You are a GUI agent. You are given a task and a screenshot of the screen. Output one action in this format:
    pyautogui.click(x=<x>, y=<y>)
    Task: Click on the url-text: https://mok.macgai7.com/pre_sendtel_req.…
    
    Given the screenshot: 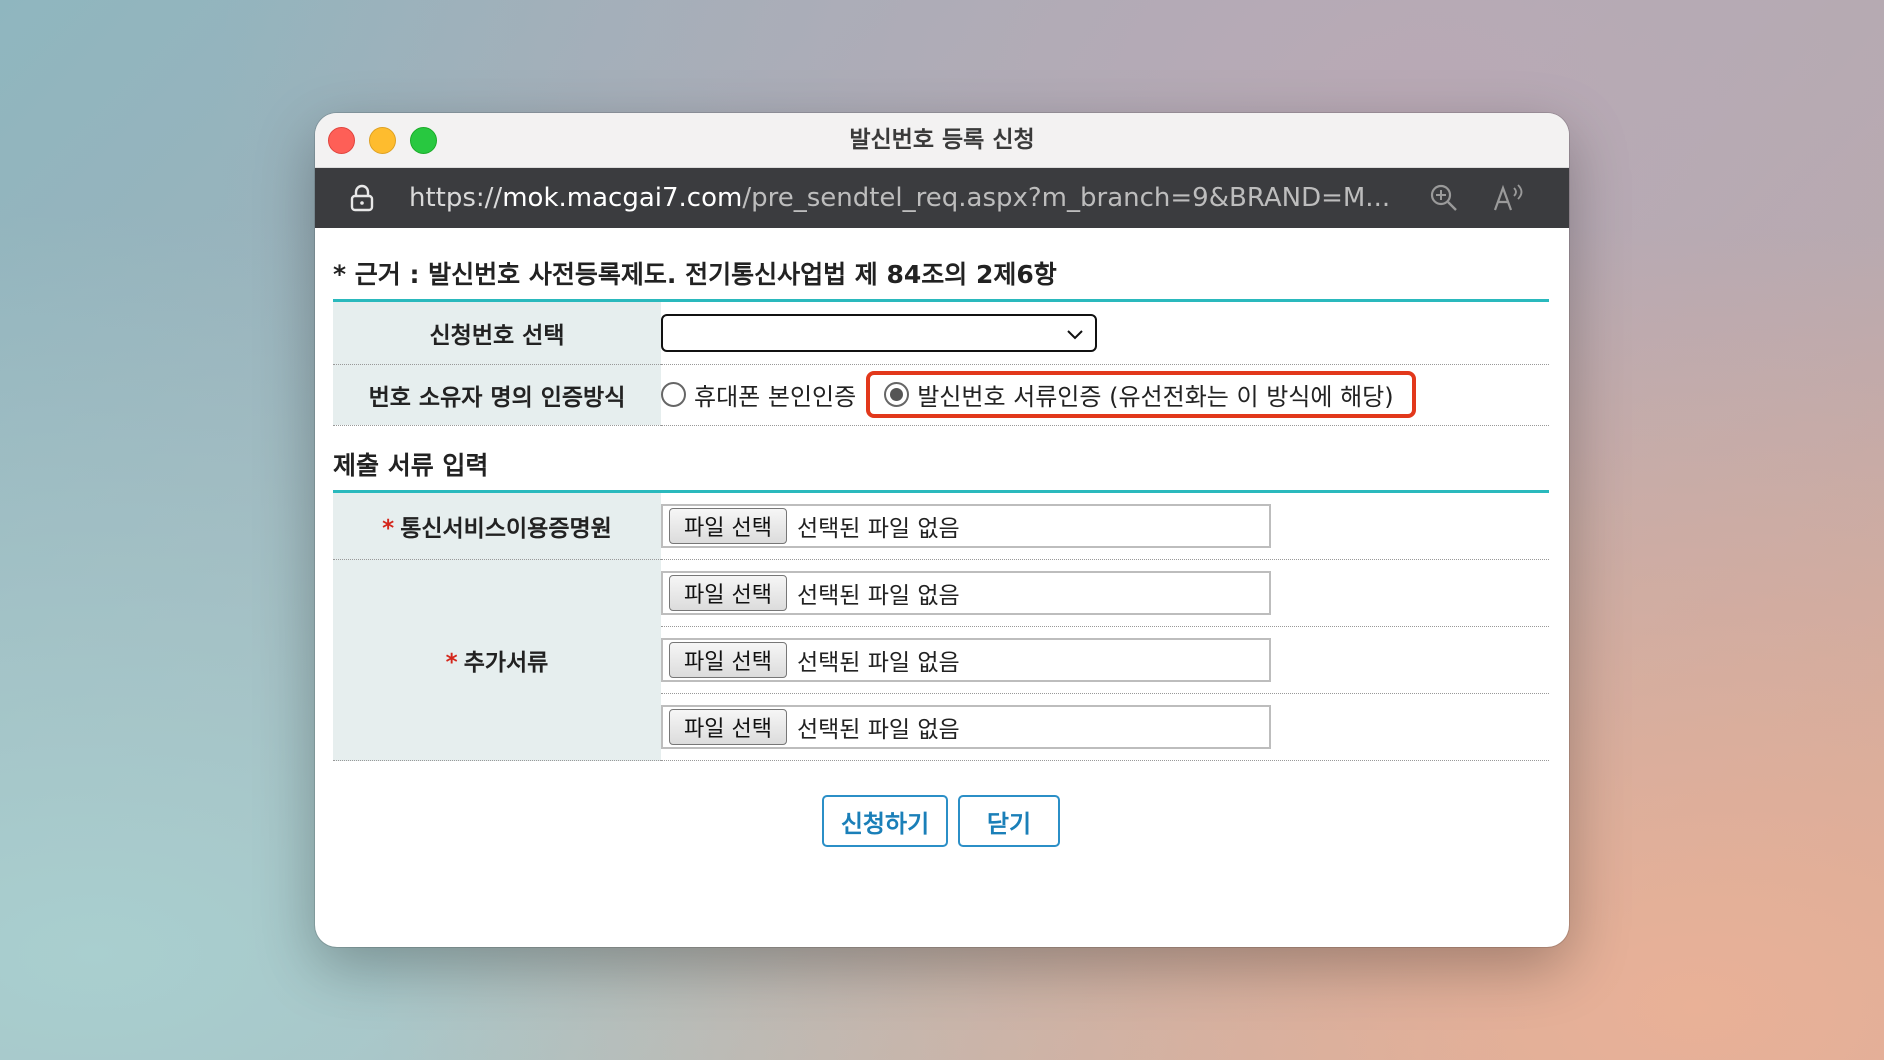 What is the action you would take?
    pyautogui.click(x=909, y=198)
    